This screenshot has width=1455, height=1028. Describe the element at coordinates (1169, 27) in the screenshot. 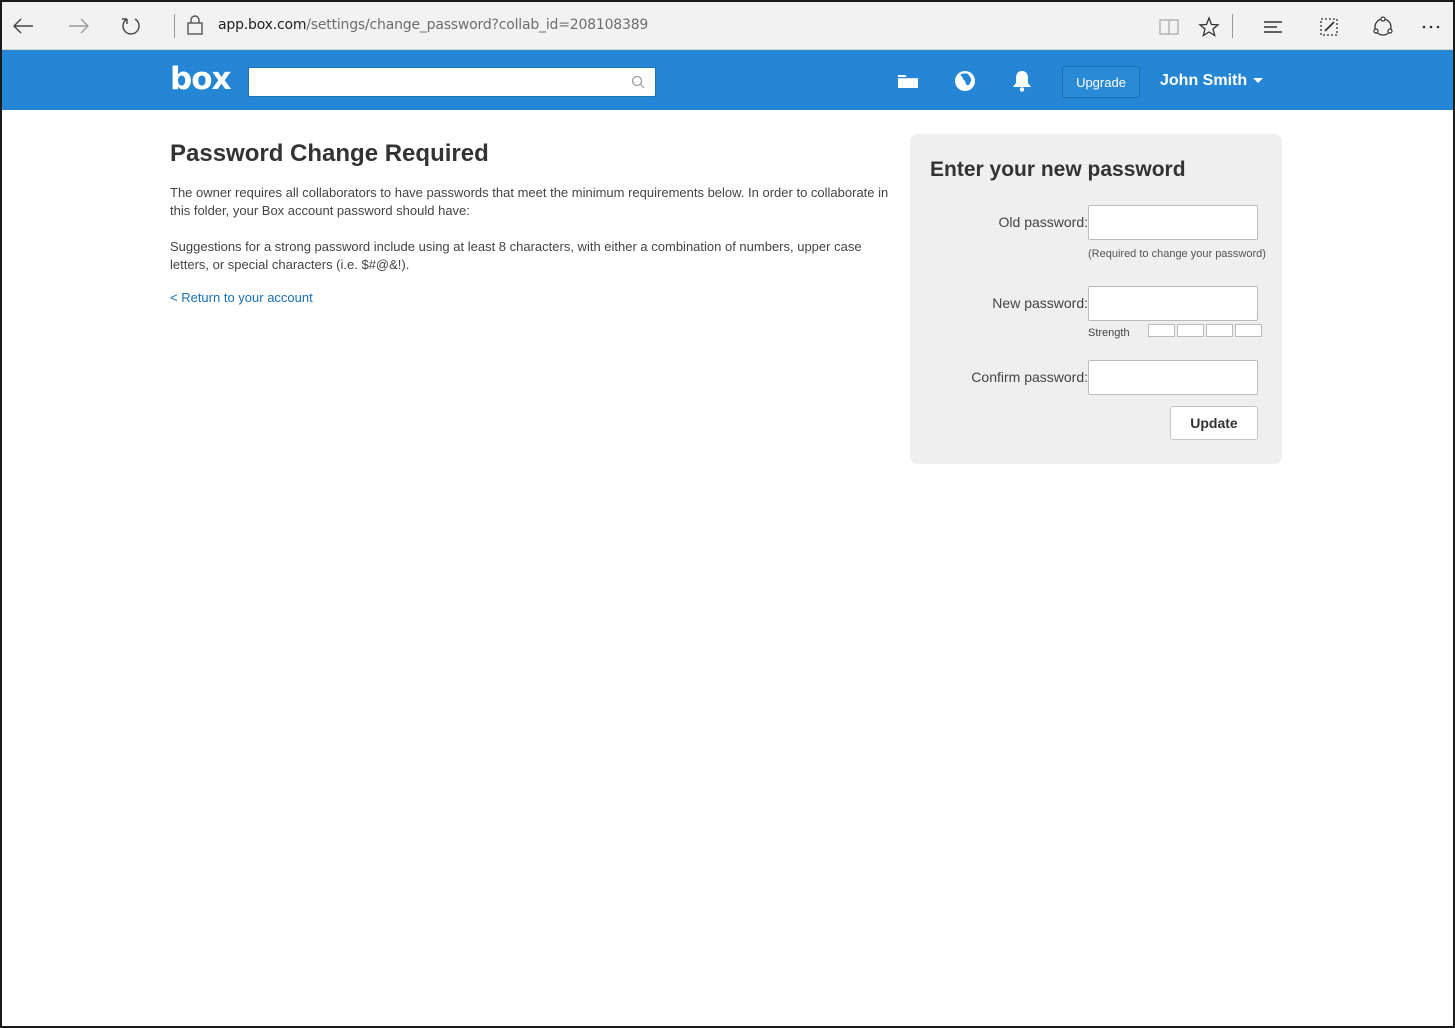

I see `reading-view-icon` at that location.